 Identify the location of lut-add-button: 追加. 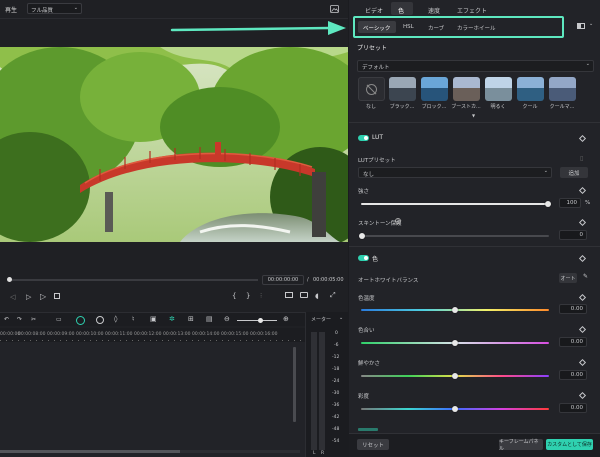
(574, 172).